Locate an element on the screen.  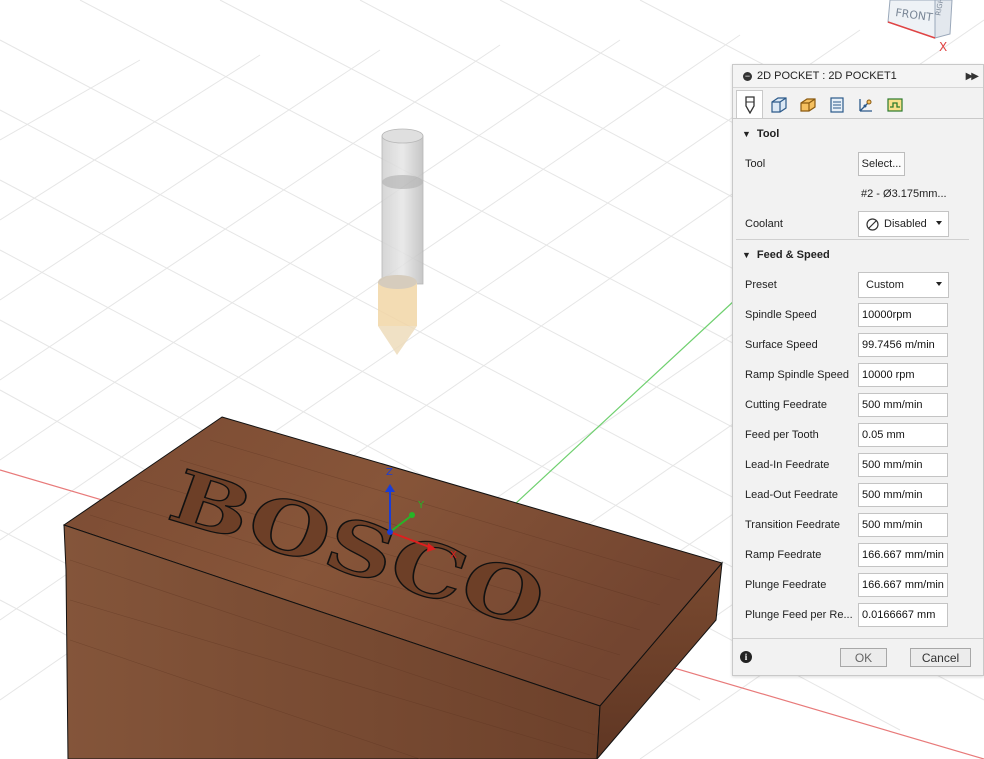
geometry-tab is located at coordinates (778, 105).